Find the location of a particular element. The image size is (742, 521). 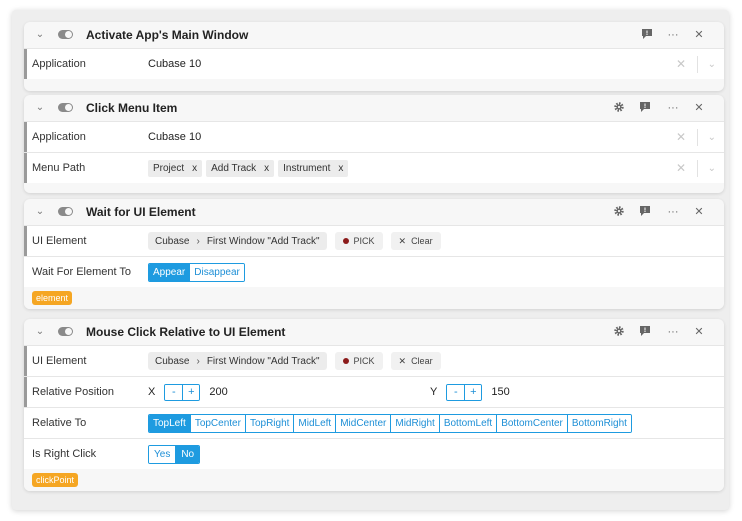

divider is located at coordinates (697, 64).